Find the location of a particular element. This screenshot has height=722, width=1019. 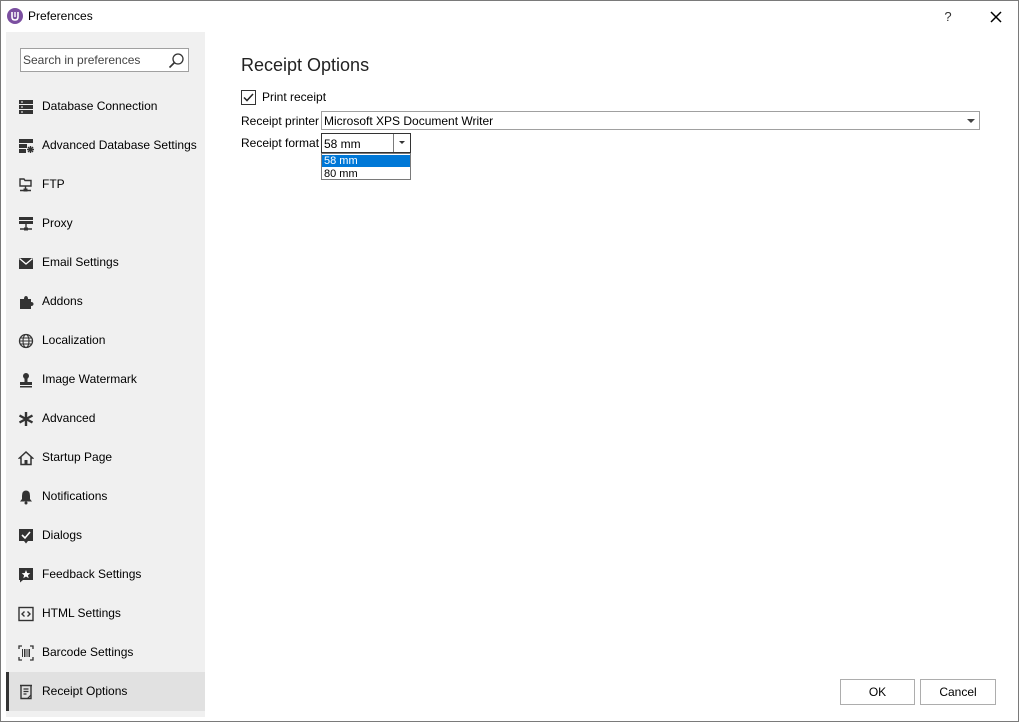

code-icon is located at coordinates (26, 614).